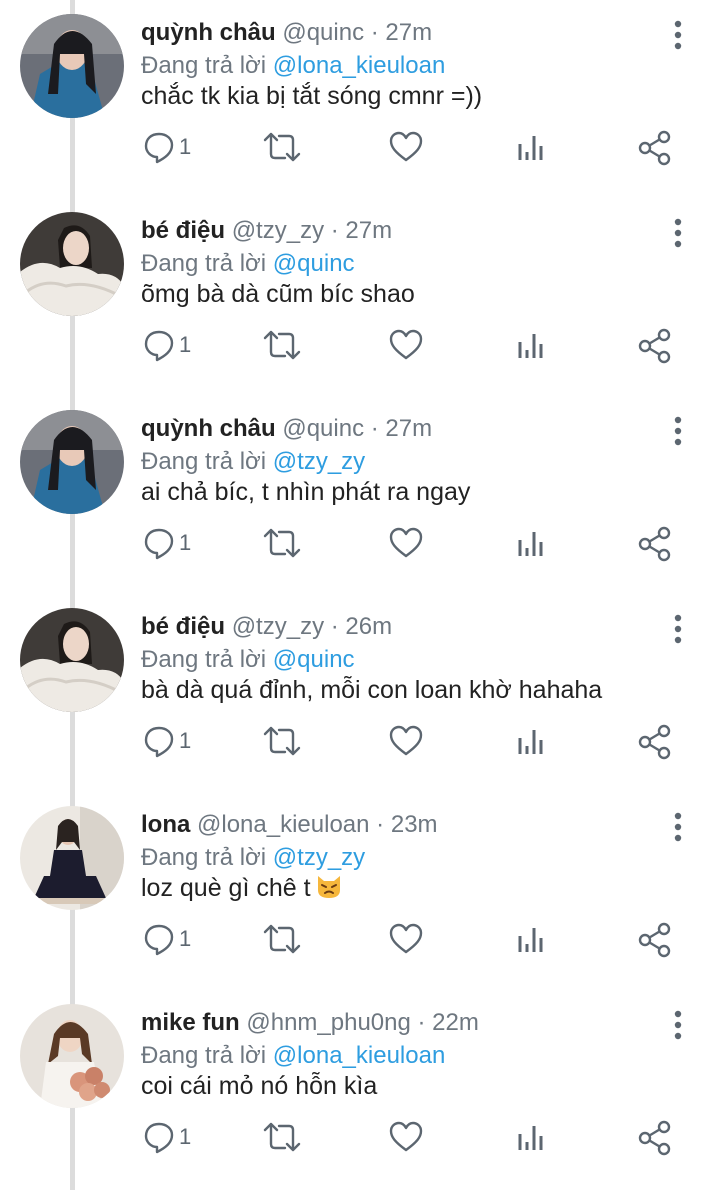  Describe the element at coordinates (372, 690) in the screenshot. I see `tweet-text: bà dà quá đỉnh, mỗi con loan khờ hahaha` at that location.